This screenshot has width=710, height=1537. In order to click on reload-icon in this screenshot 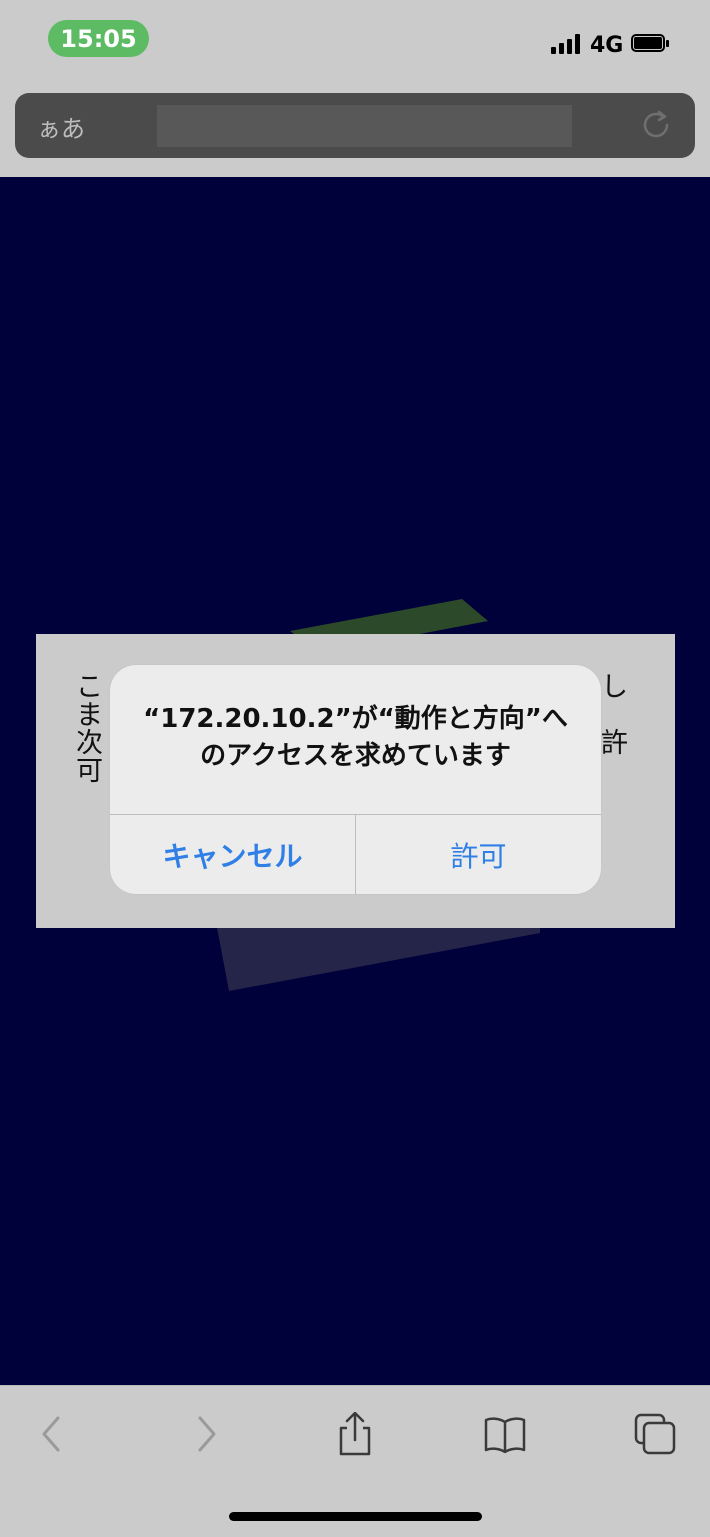, I will do `click(656, 125)`.